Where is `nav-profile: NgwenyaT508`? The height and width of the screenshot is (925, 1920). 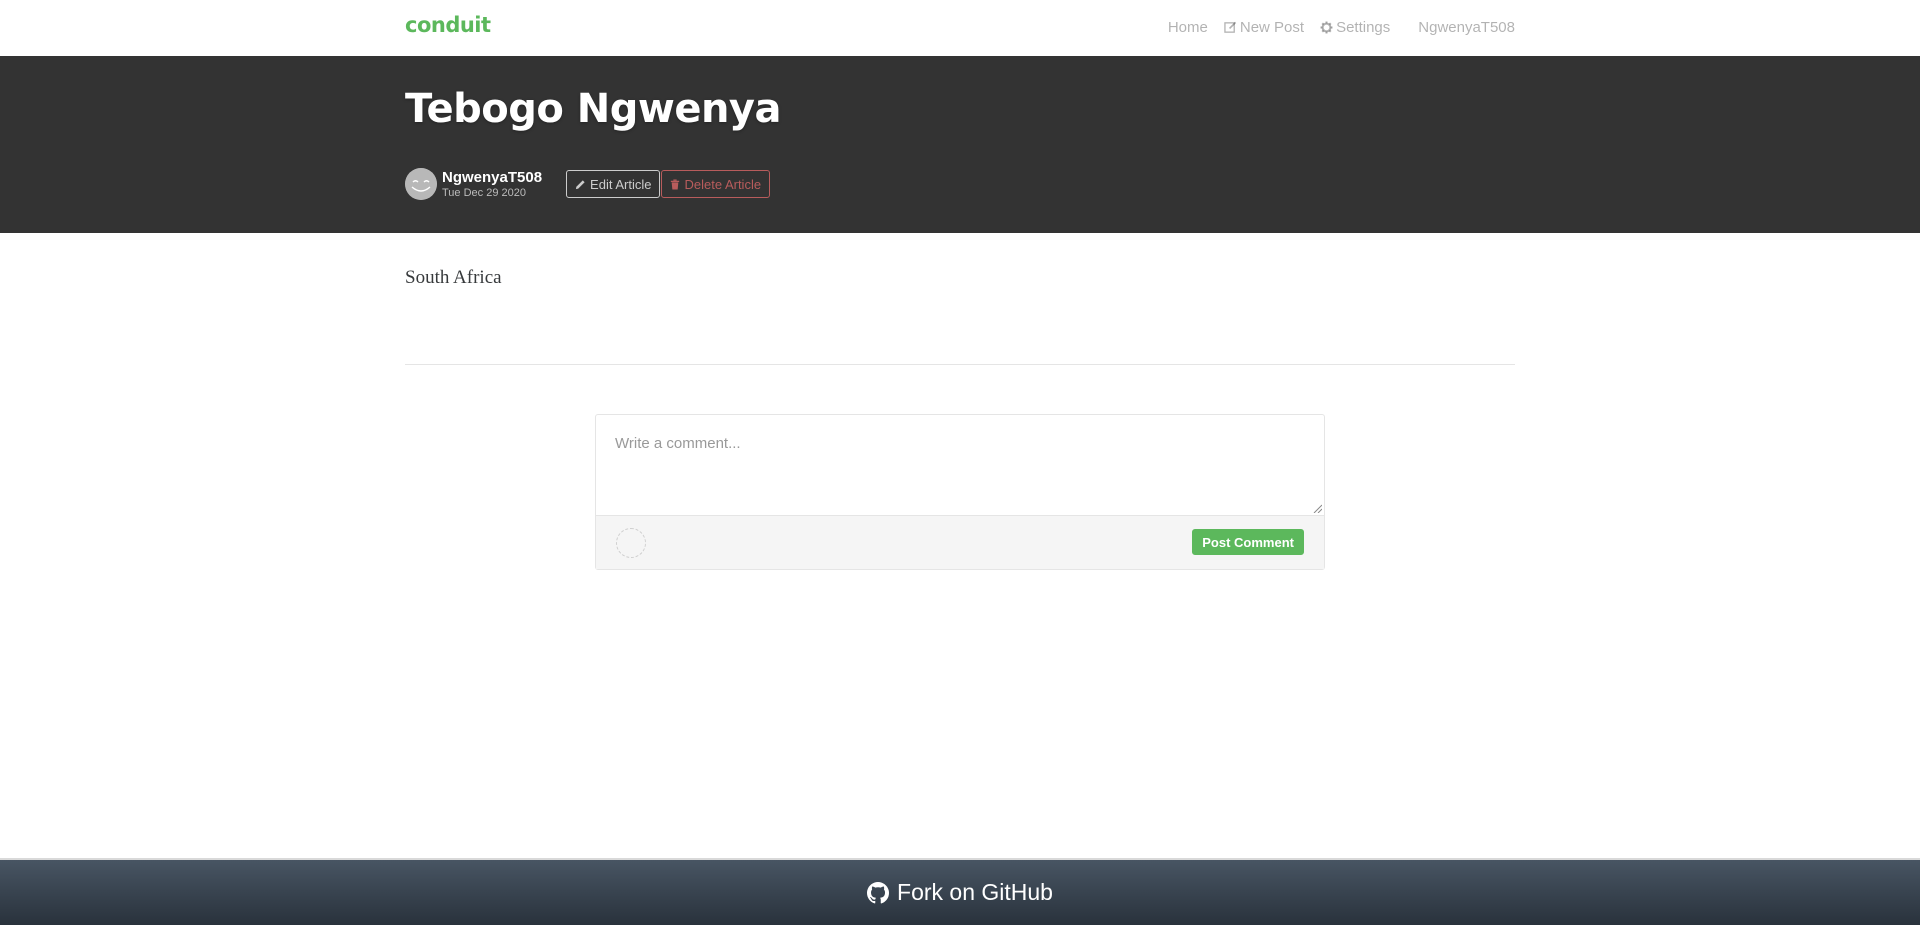 nav-profile: NgwenyaT508 is located at coordinates (1466, 27).